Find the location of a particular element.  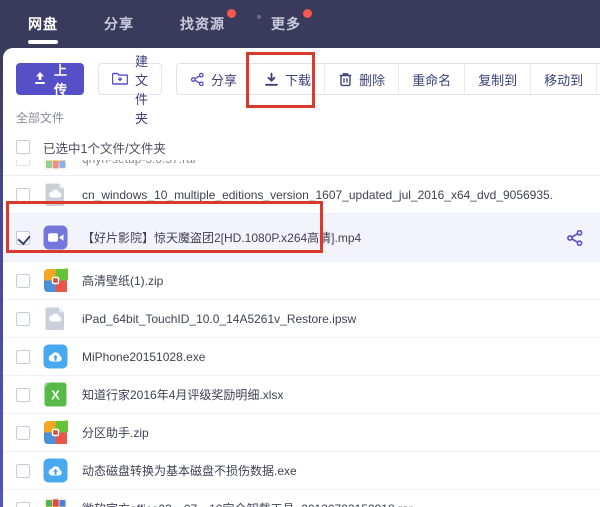

video-file-icon is located at coordinates (55, 237).